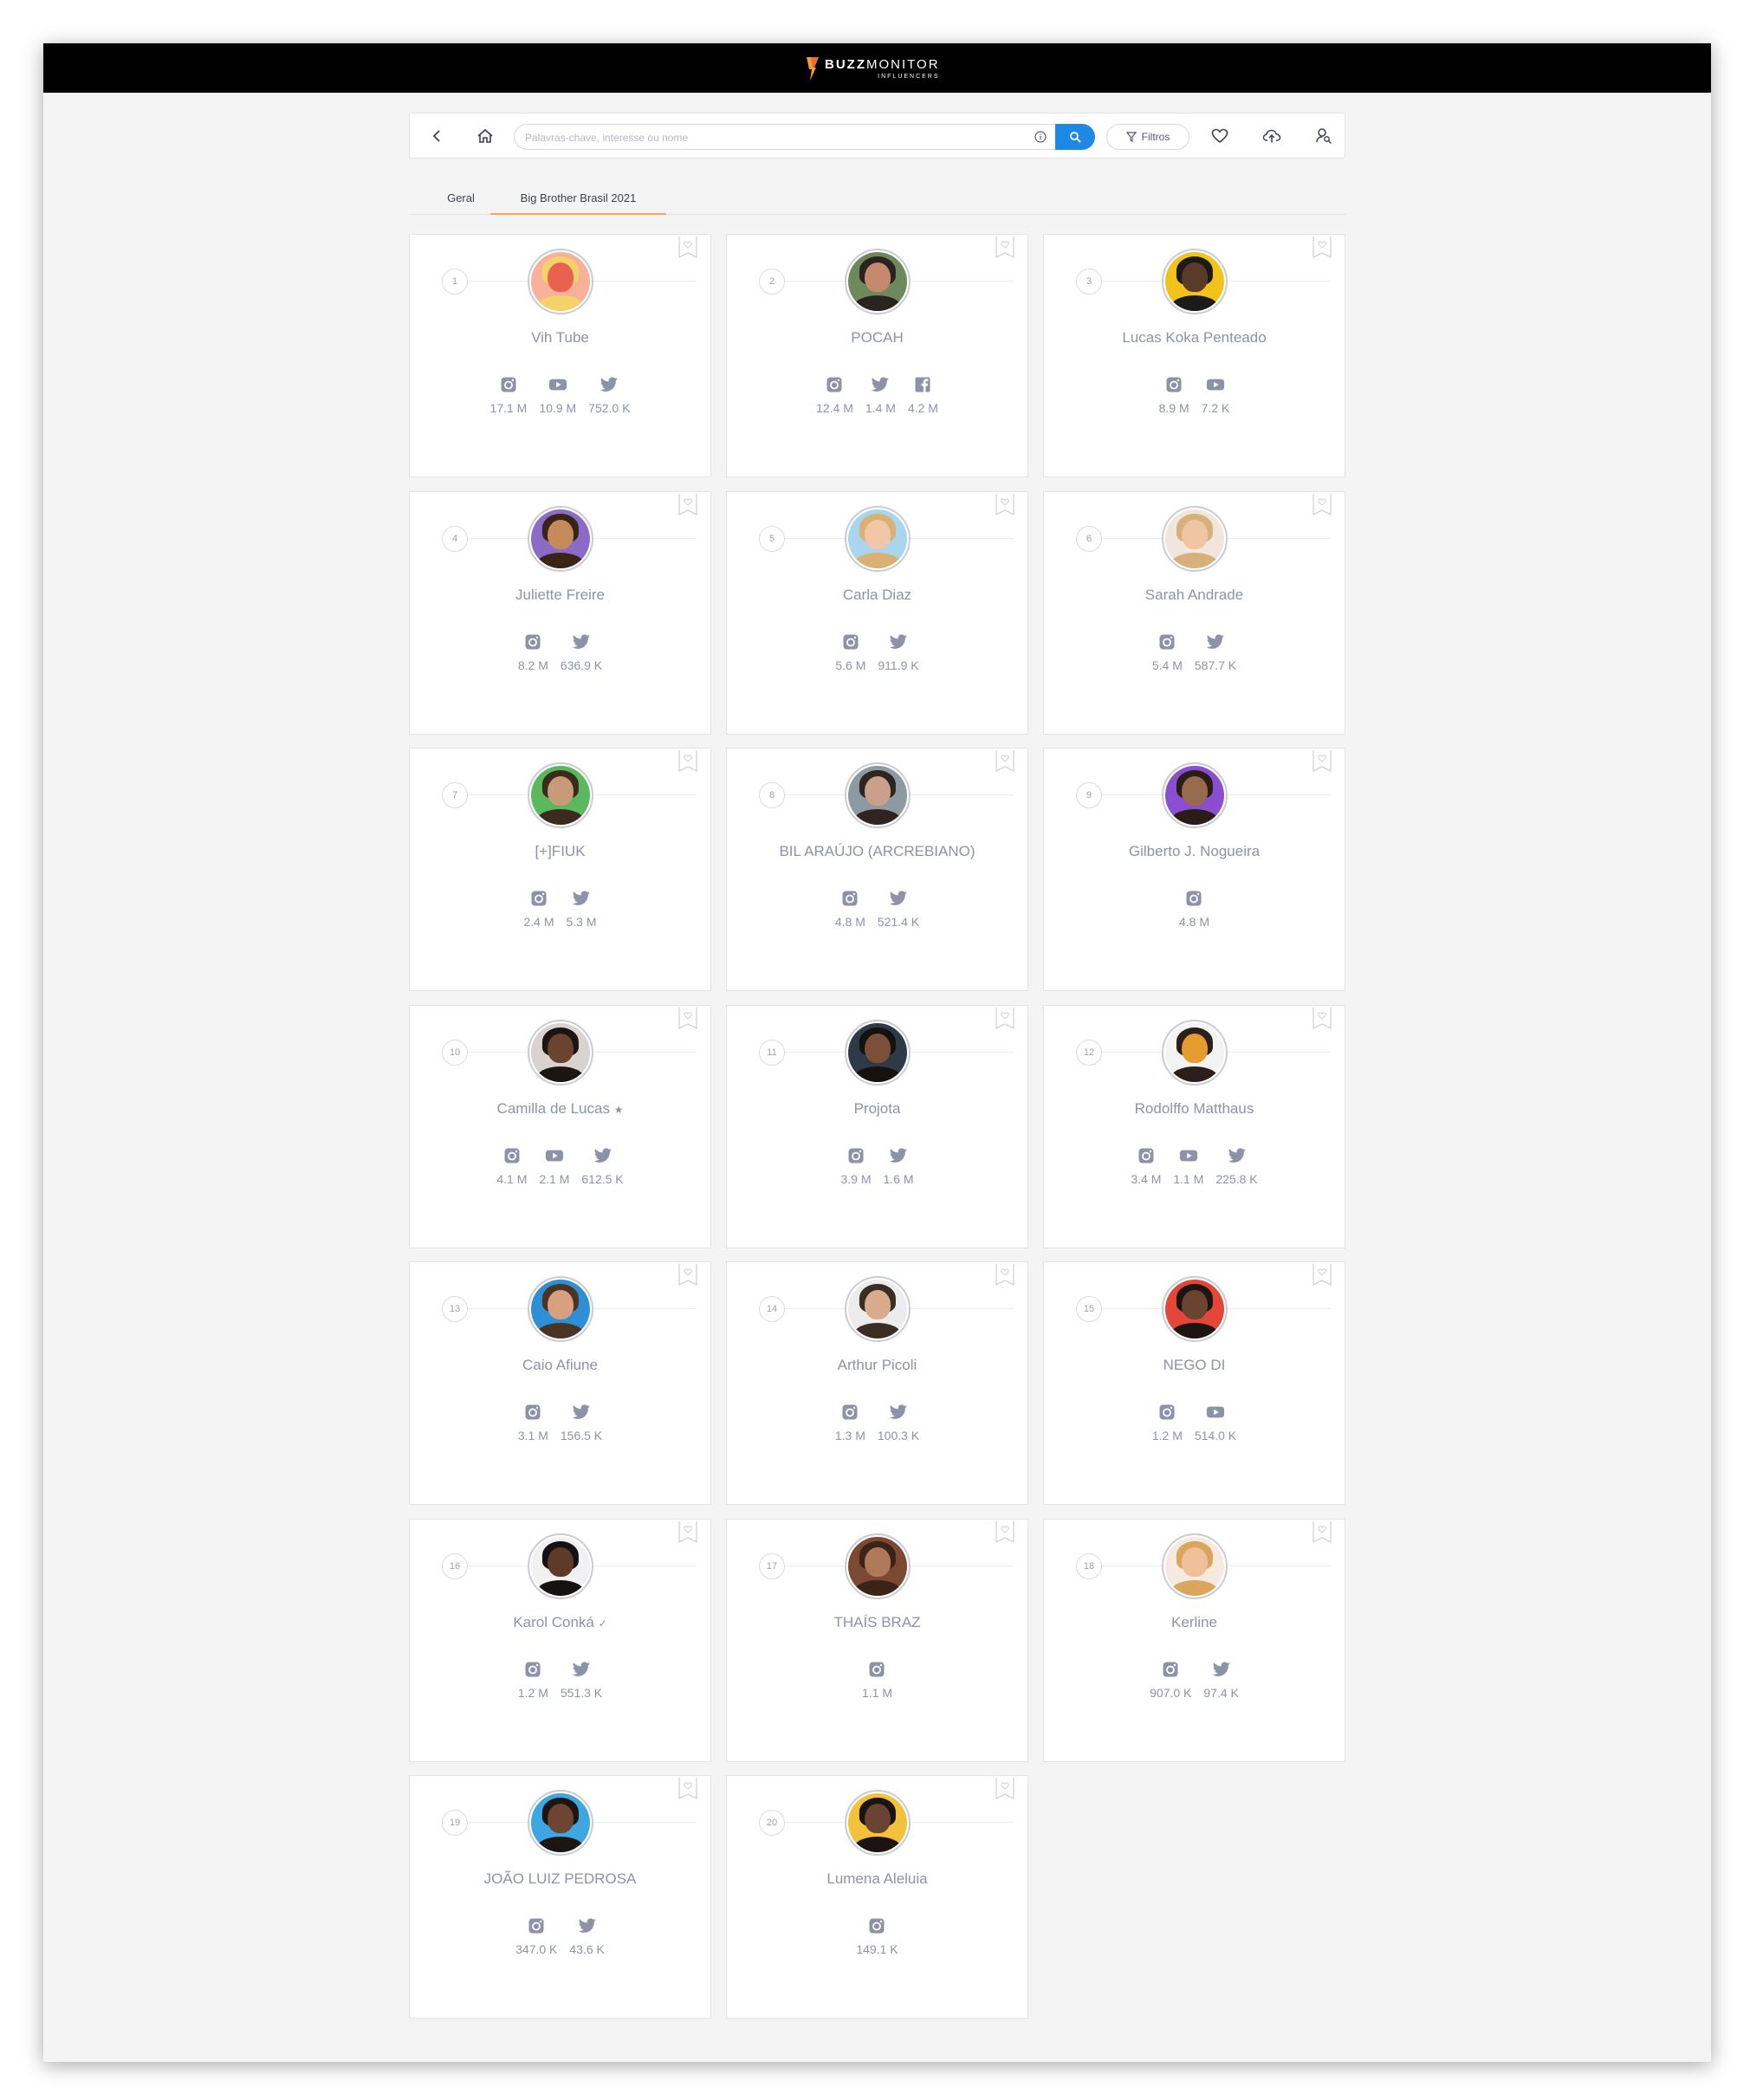 This screenshot has height=2100, width=1750. Describe the element at coordinates (1215, 1423) in the screenshot. I see `stat-youtube: 514.0 K` at that location.